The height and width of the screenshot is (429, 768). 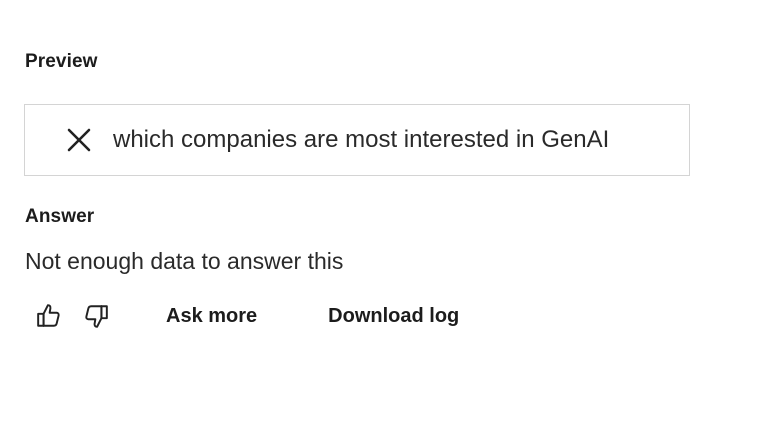 I want to click on ask-more-button: Ask more, so click(x=211, y=316).